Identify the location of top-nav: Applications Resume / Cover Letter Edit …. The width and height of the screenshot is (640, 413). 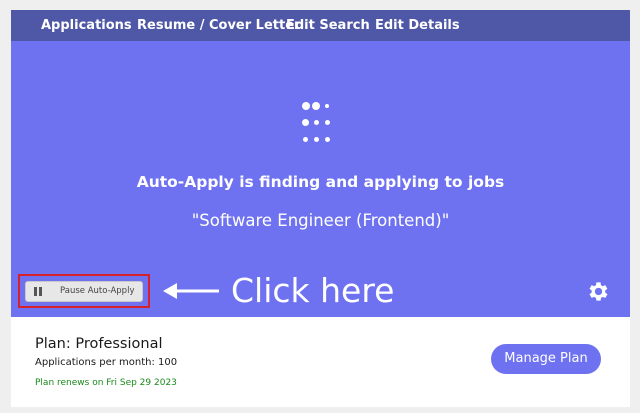
(320, 25).